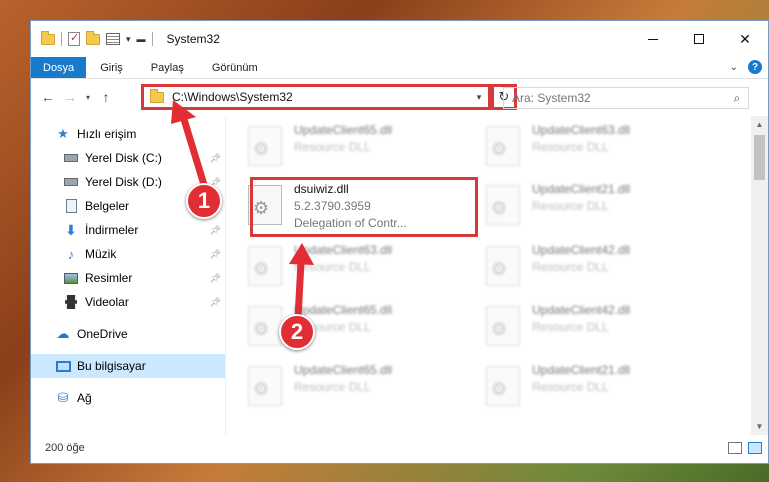  I want to click on file-name: UpdateClient63.dll, so click(343, 250).